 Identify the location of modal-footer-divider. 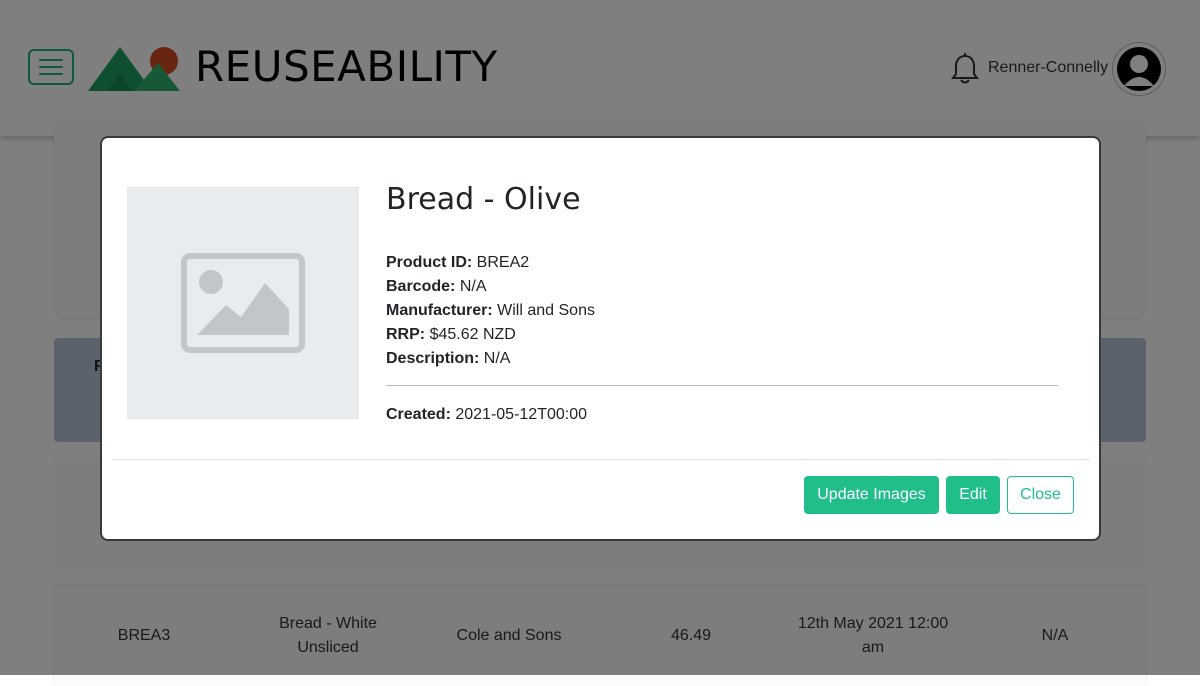
(601, 459).